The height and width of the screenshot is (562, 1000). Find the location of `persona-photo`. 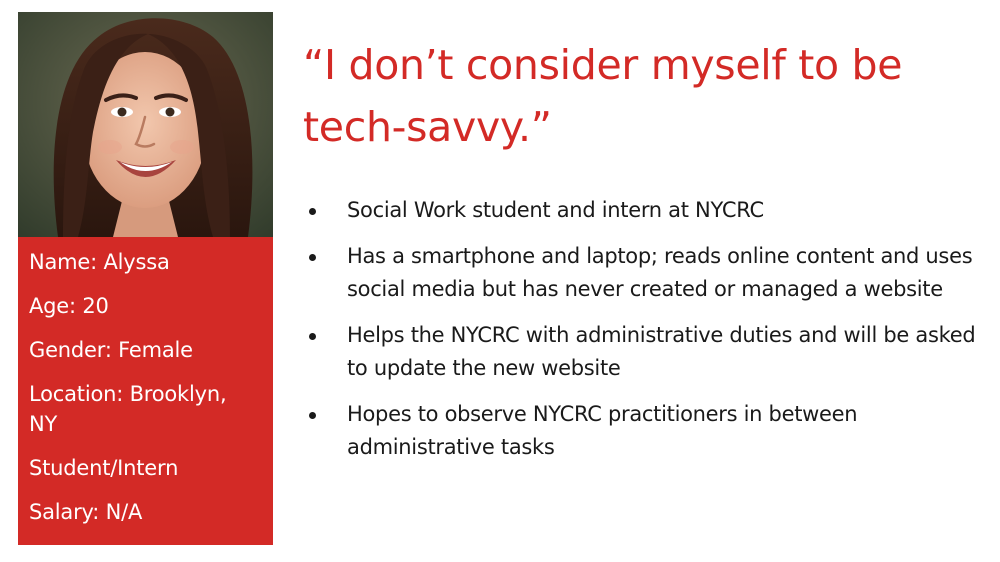

persona-photo is located at coordinates (145, 124).